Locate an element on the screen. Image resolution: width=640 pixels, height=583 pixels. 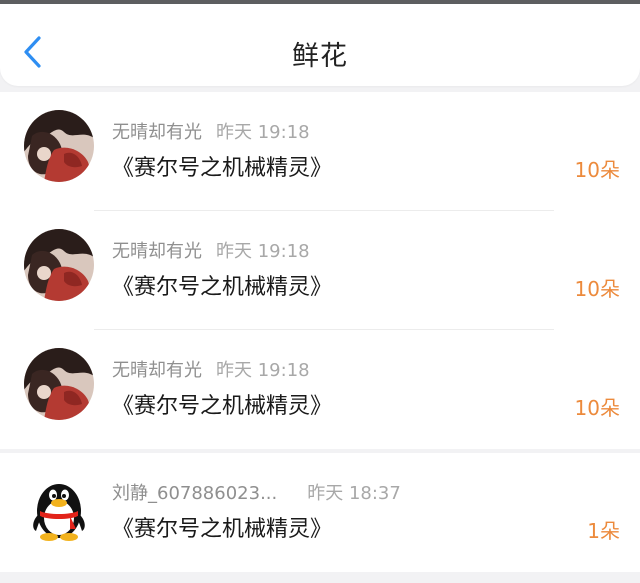
page-title: 鲜花 is located at coordinates (320, 56).